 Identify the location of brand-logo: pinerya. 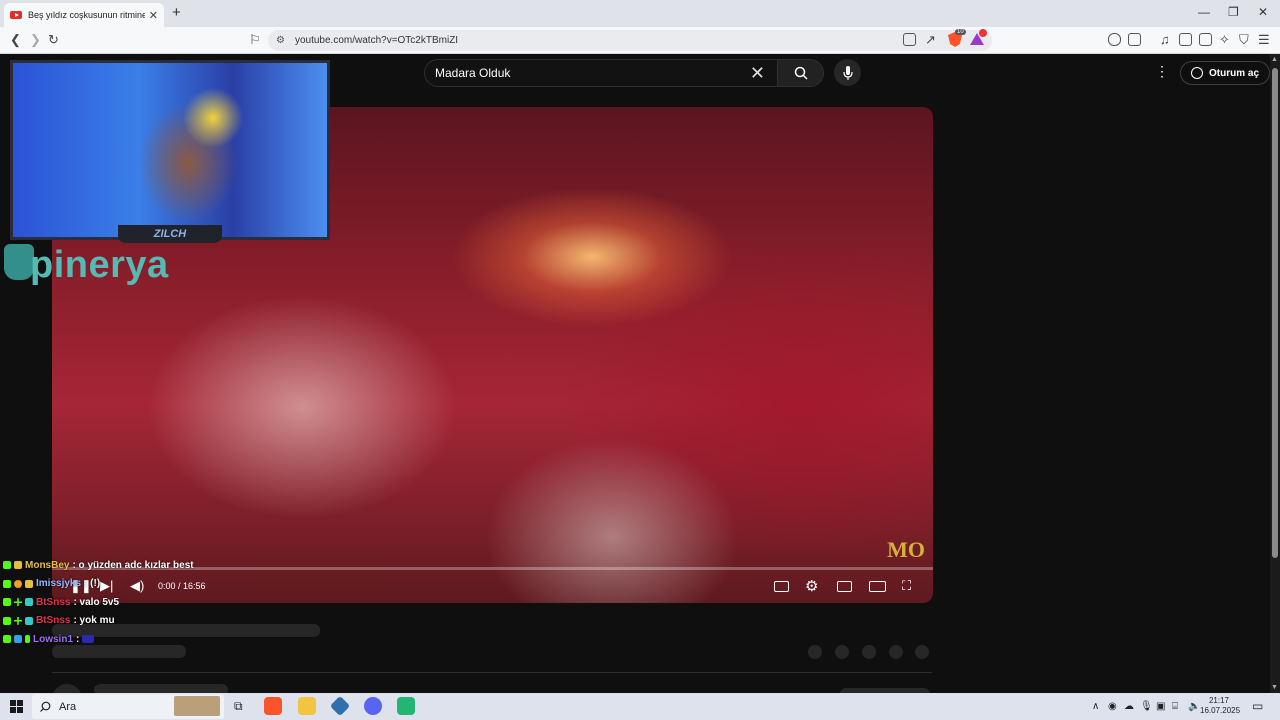
(99, 265).